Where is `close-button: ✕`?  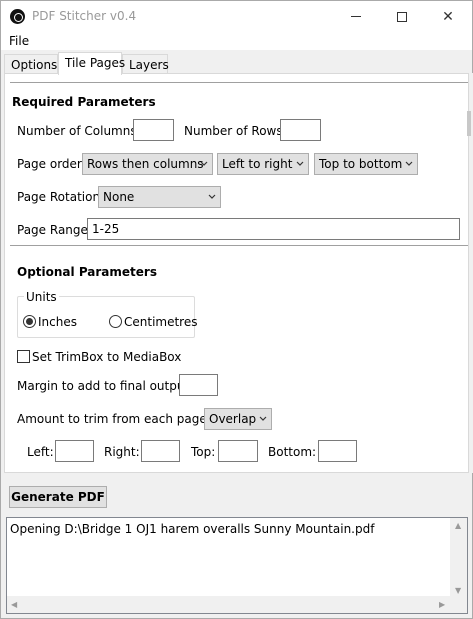 close-button: ✕ is located at coordinates (448, 16).